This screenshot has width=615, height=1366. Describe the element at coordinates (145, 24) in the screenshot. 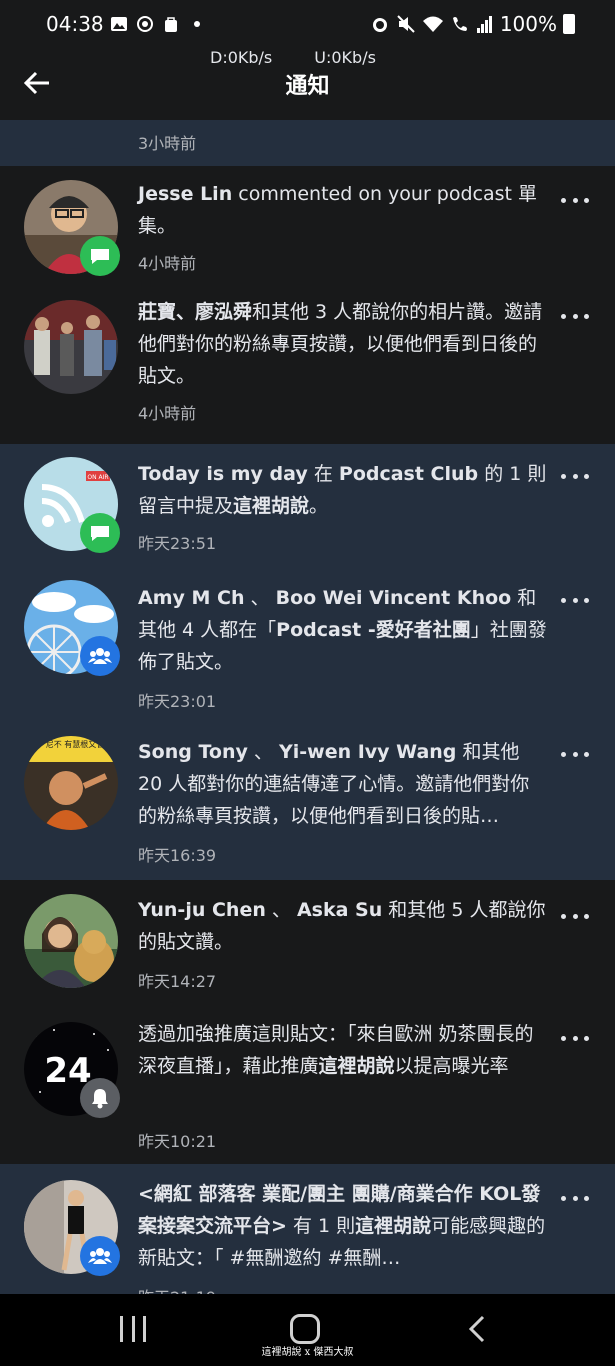

I see `sync-icon` at that location.